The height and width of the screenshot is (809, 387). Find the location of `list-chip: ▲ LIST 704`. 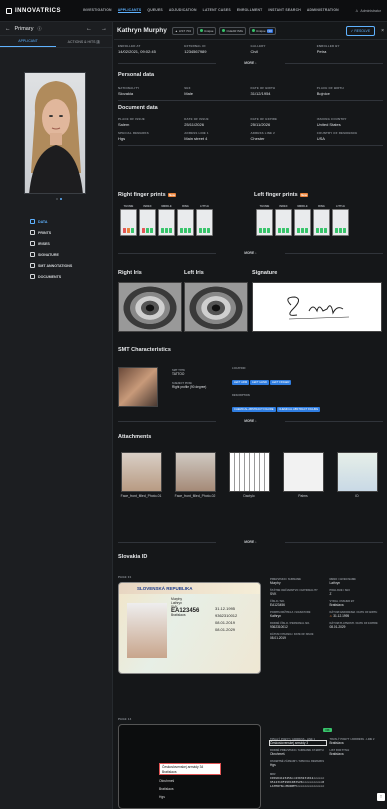

list-chip: ▲ LIST 704 is located at coordinates (182, 30).